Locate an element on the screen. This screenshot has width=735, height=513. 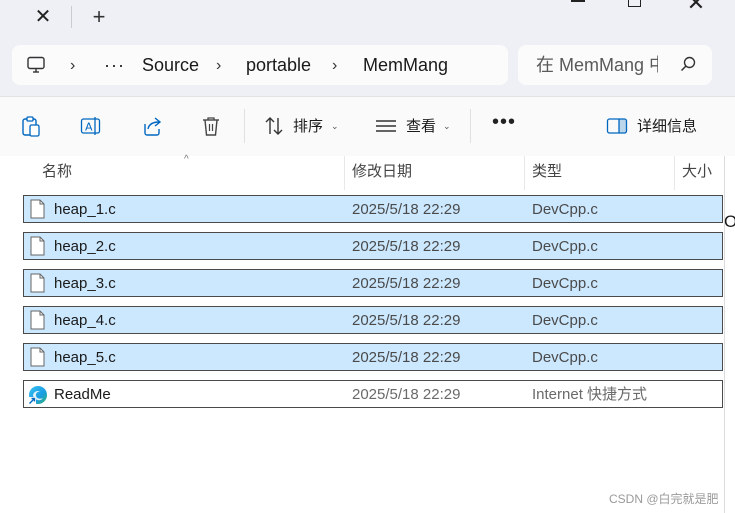
file-row: heap_5.c 2025/5/18 22:29 DevCpp.c is located at coordinates (373, 357).